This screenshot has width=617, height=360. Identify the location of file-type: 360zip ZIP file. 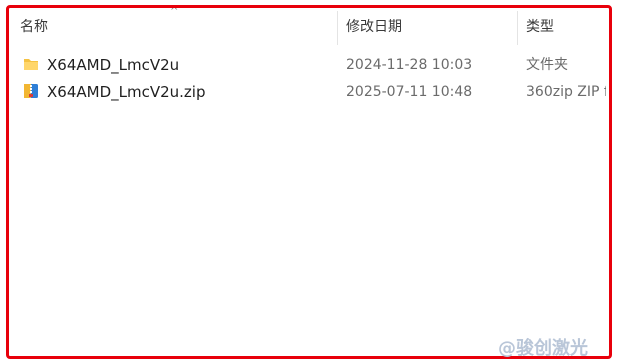
(566, 92).